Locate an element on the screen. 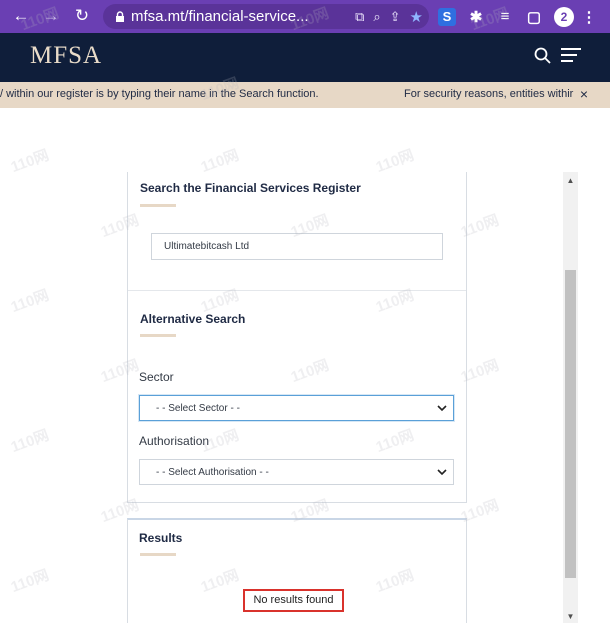 Image resolution: width=610 pixels, height=623 pixels. authorisation-select-value: - - Select Authorisation - - is located at coordinates (212, 472).